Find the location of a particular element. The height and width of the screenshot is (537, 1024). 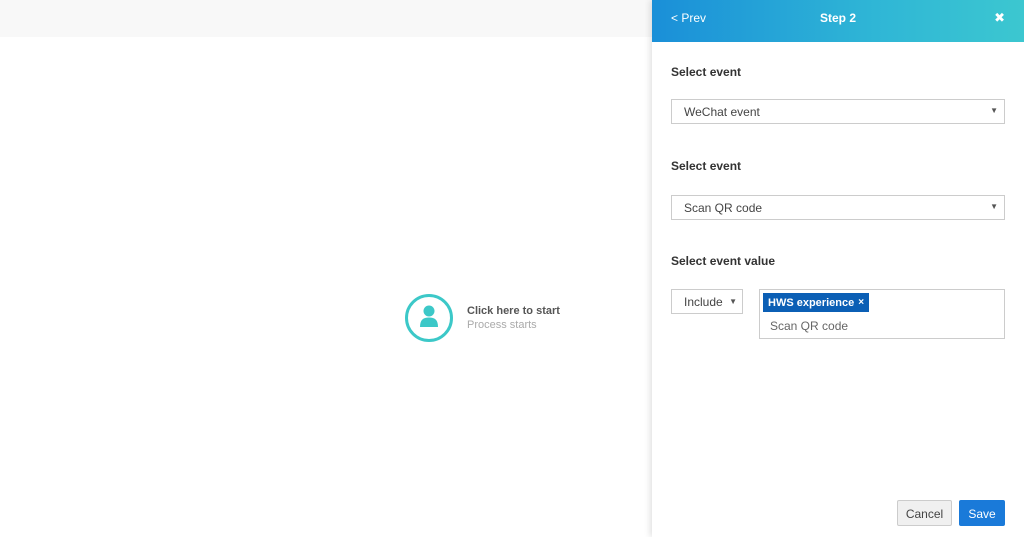

start-node-text: Click here to start Process starts is located at coordinates (513, 318).